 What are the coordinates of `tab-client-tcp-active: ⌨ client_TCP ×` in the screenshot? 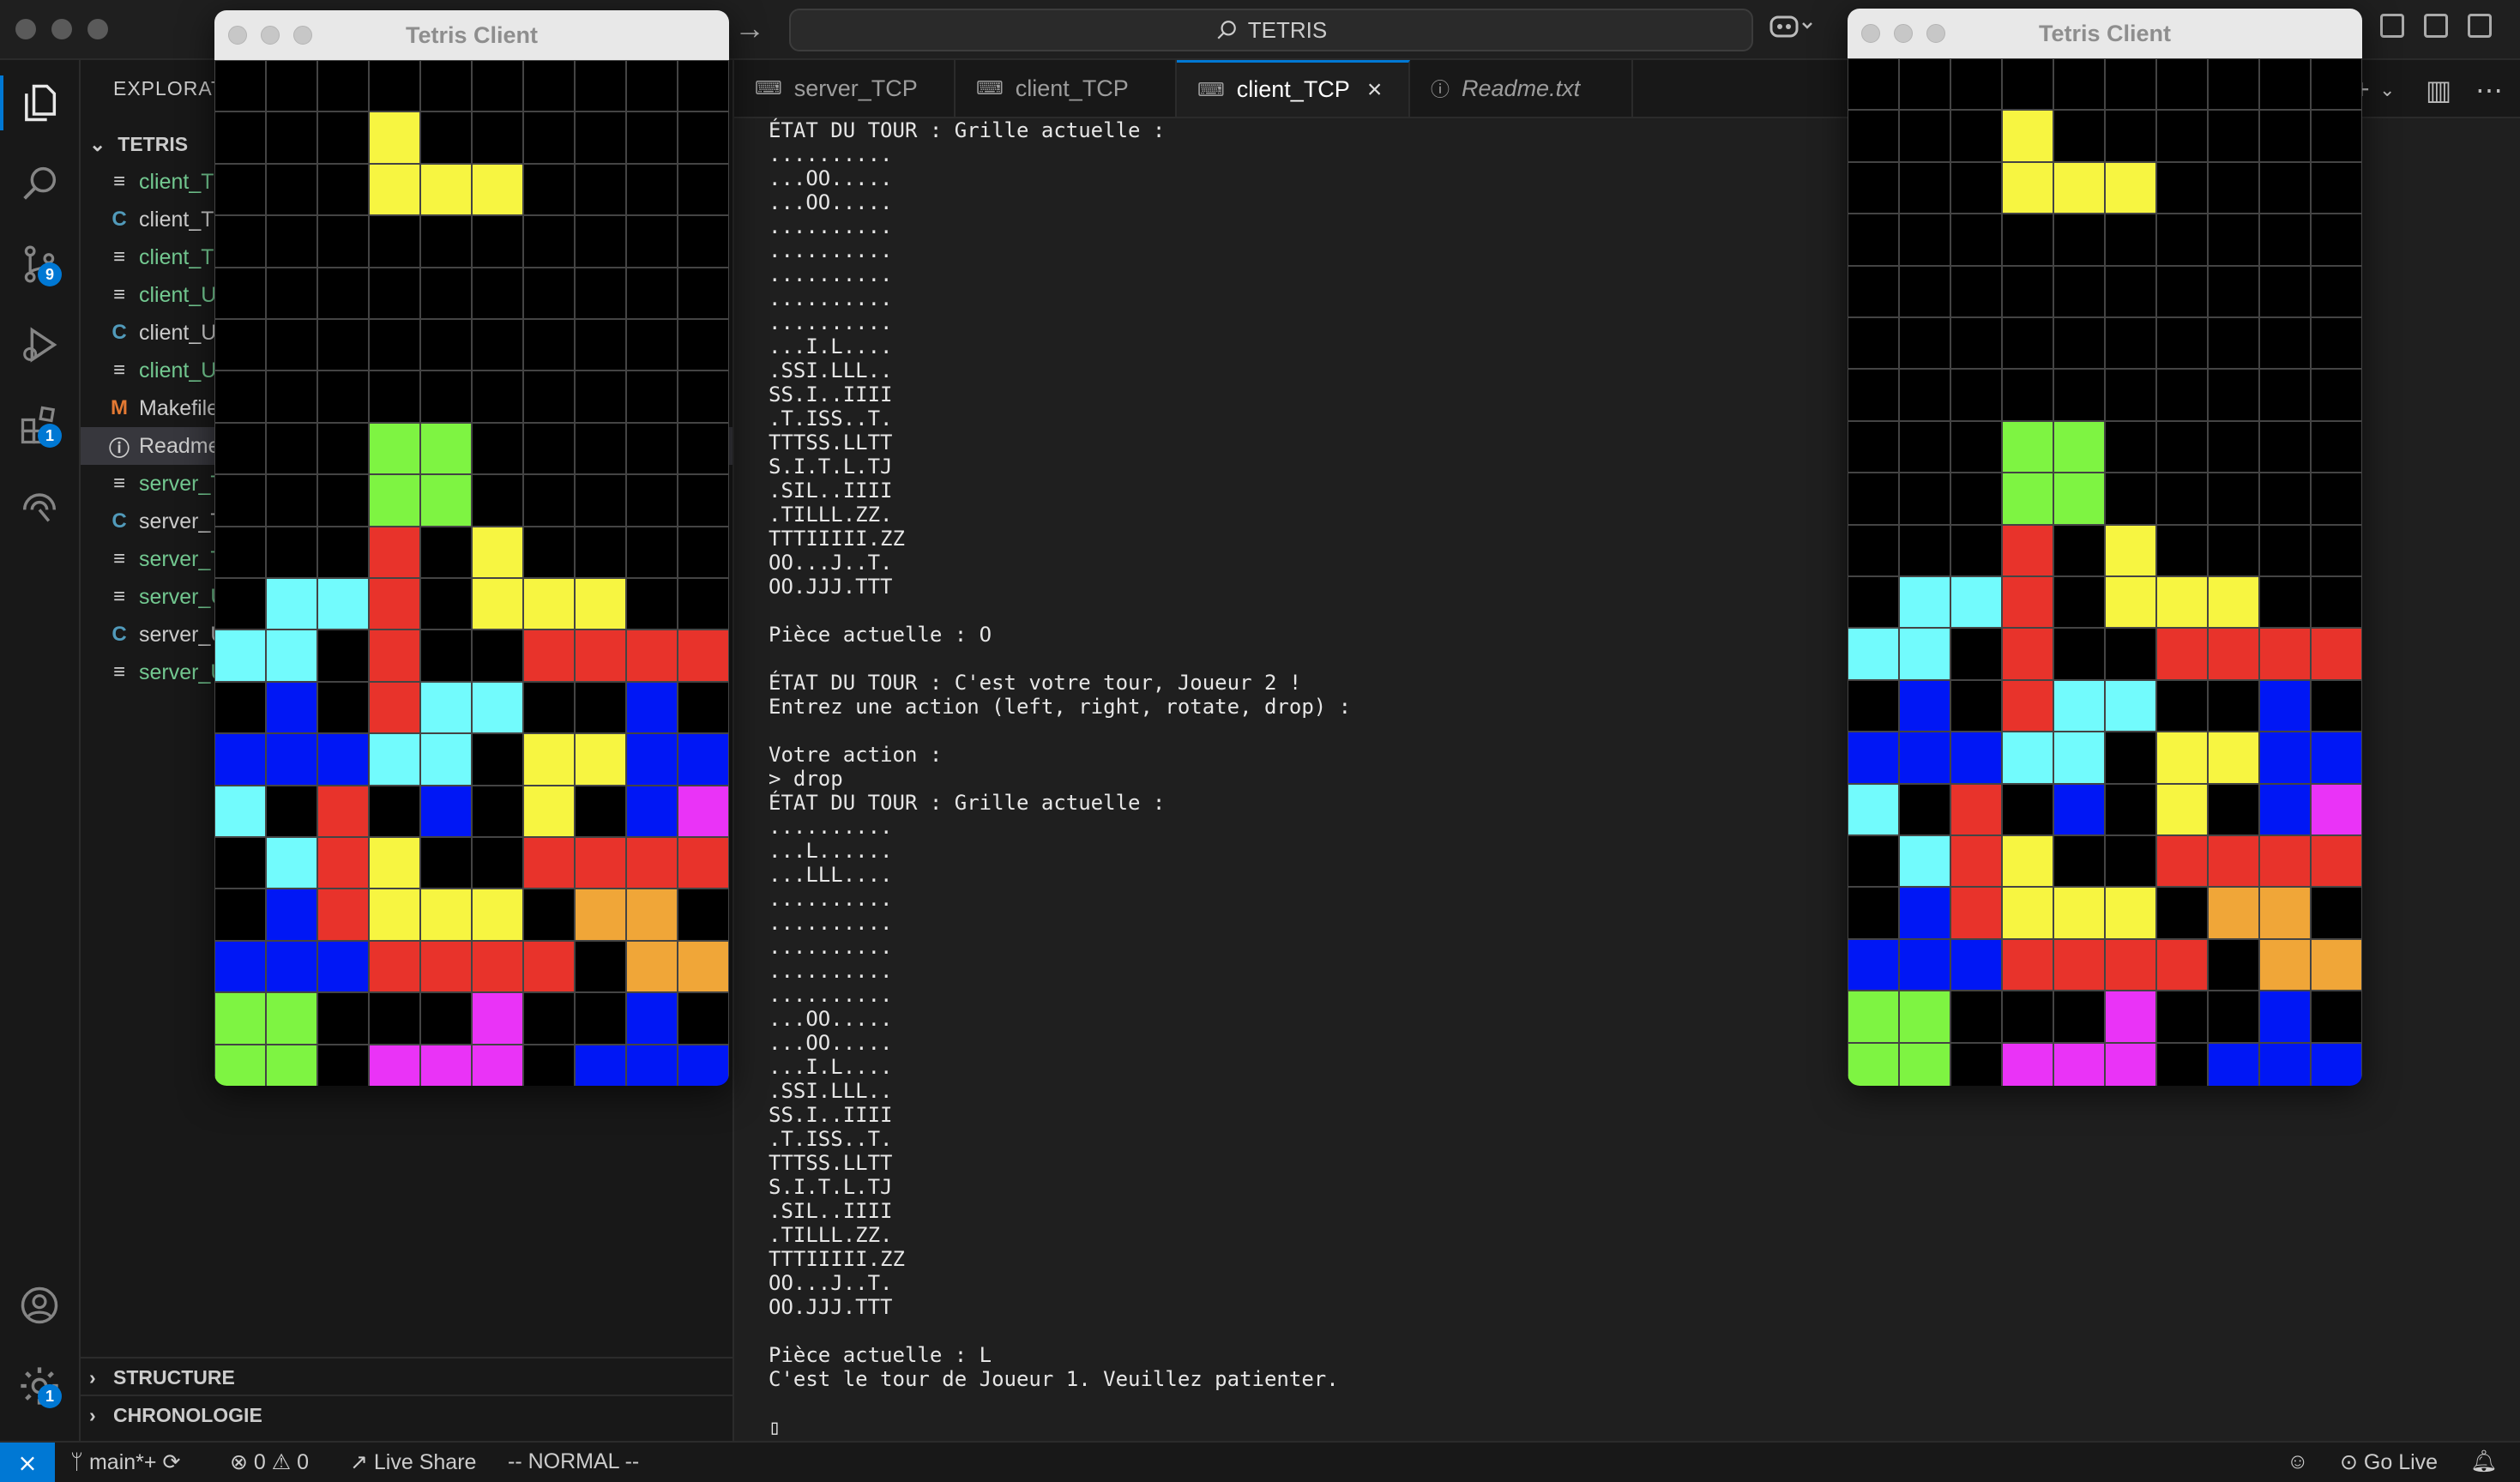 It's located at (1293, 88).